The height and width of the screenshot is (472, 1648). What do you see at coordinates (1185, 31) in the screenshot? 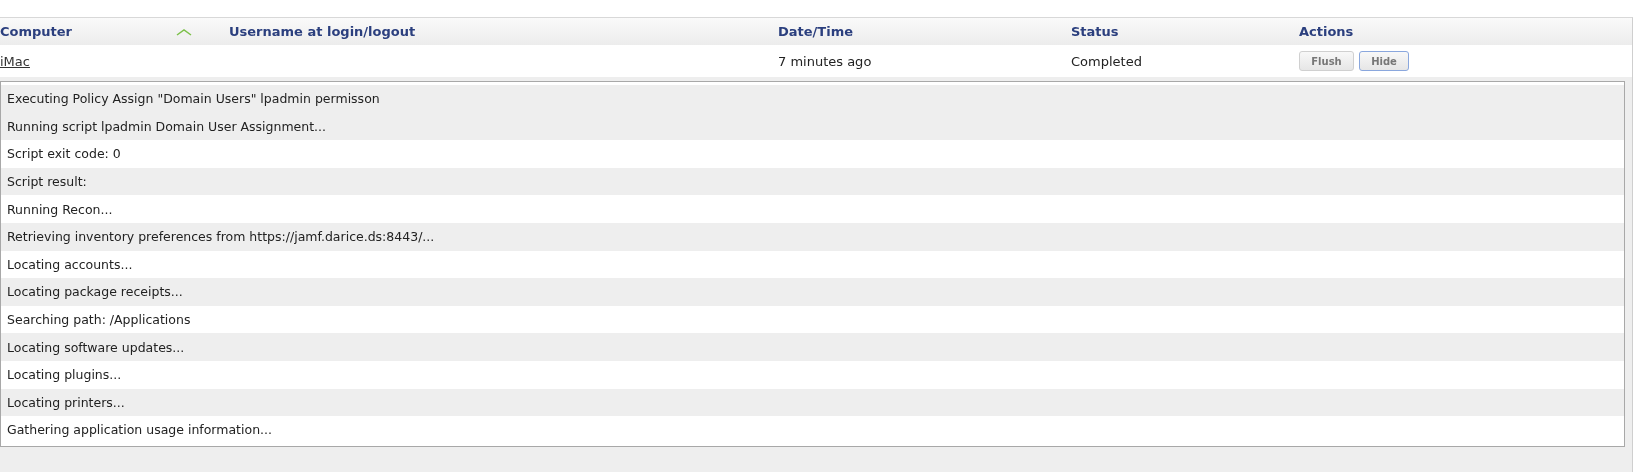
I see `column-header: Status` at bounding box center [1185, 31].